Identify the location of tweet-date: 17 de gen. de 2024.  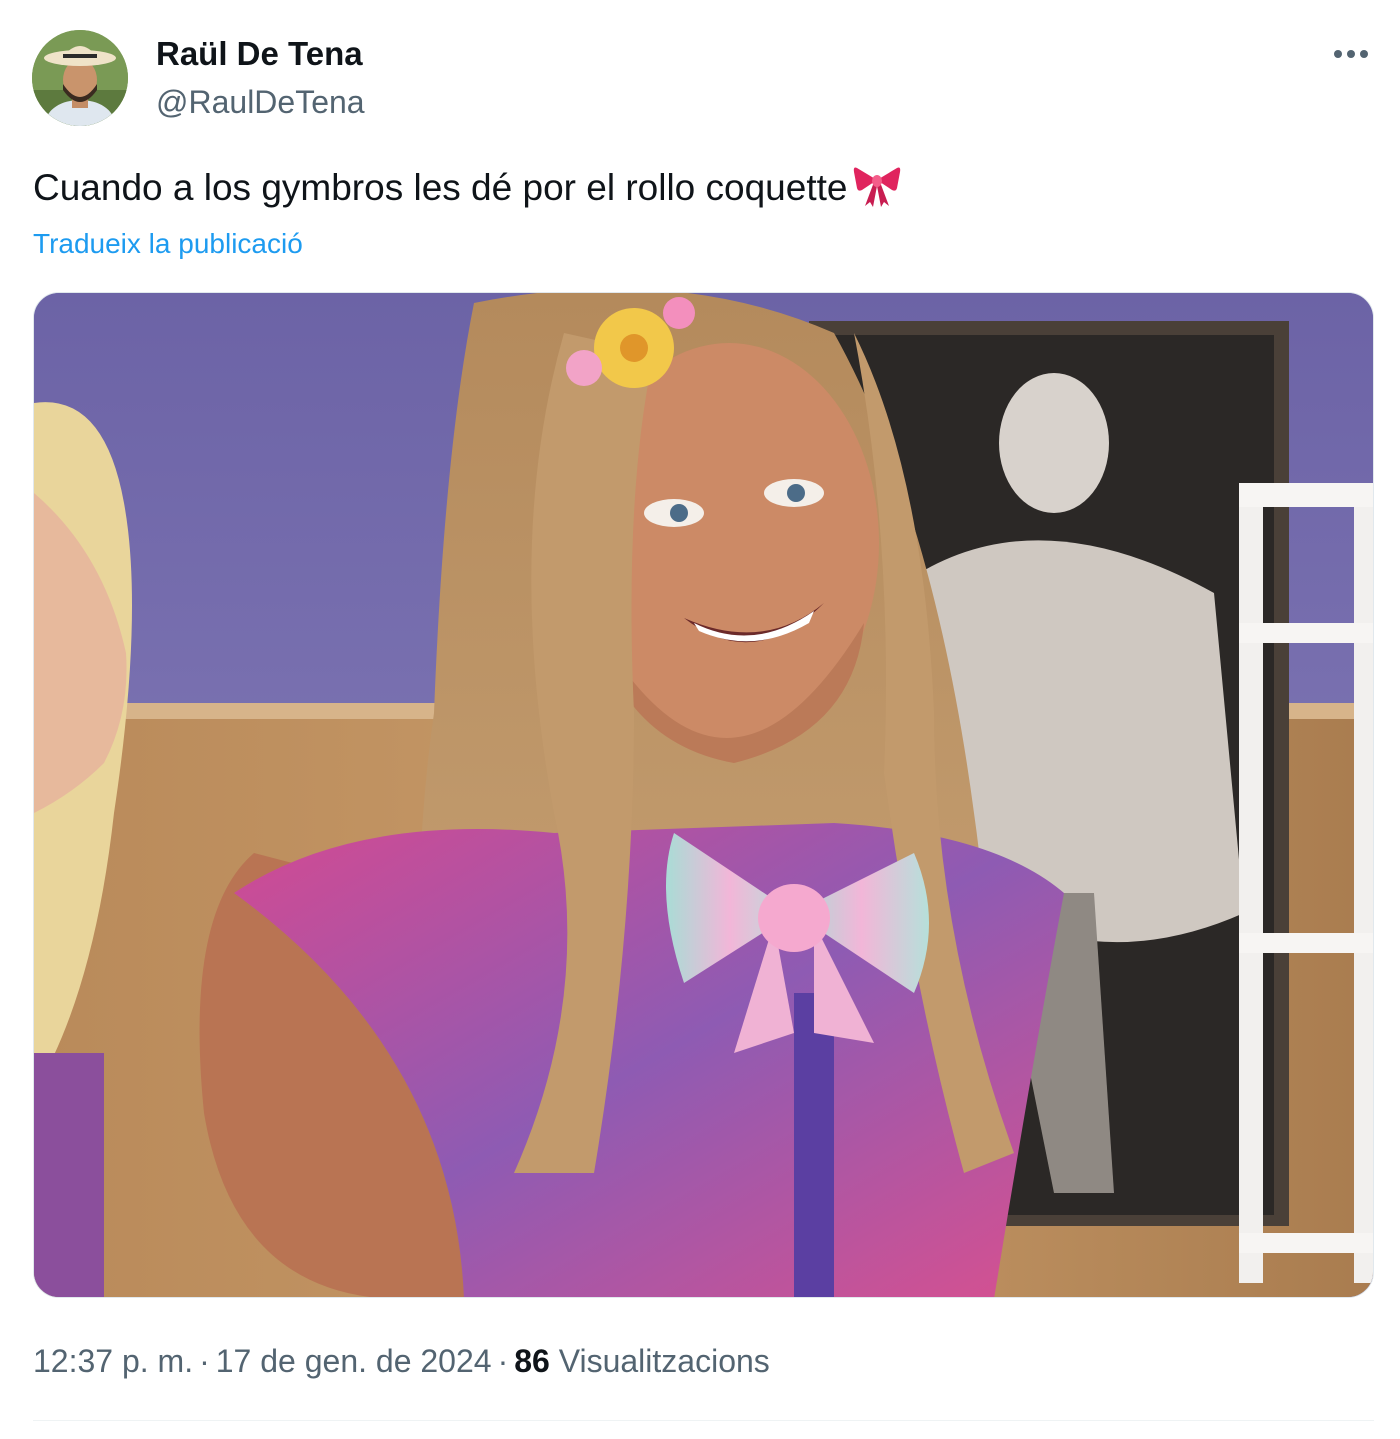
(354, 1361).